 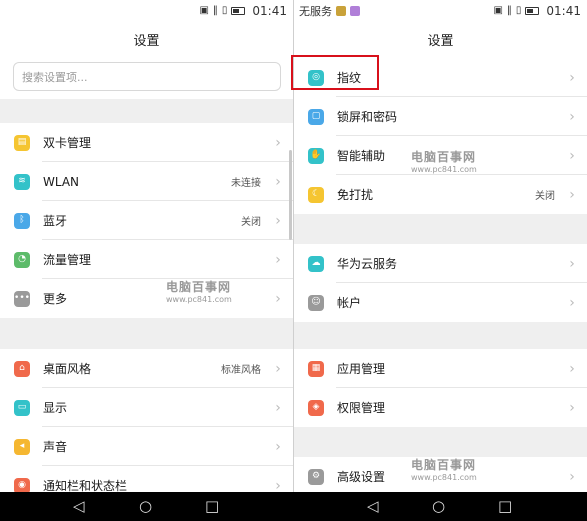 I want to click on settings-row: ◈ 权限管理 ›, so click(x=440, y=407).